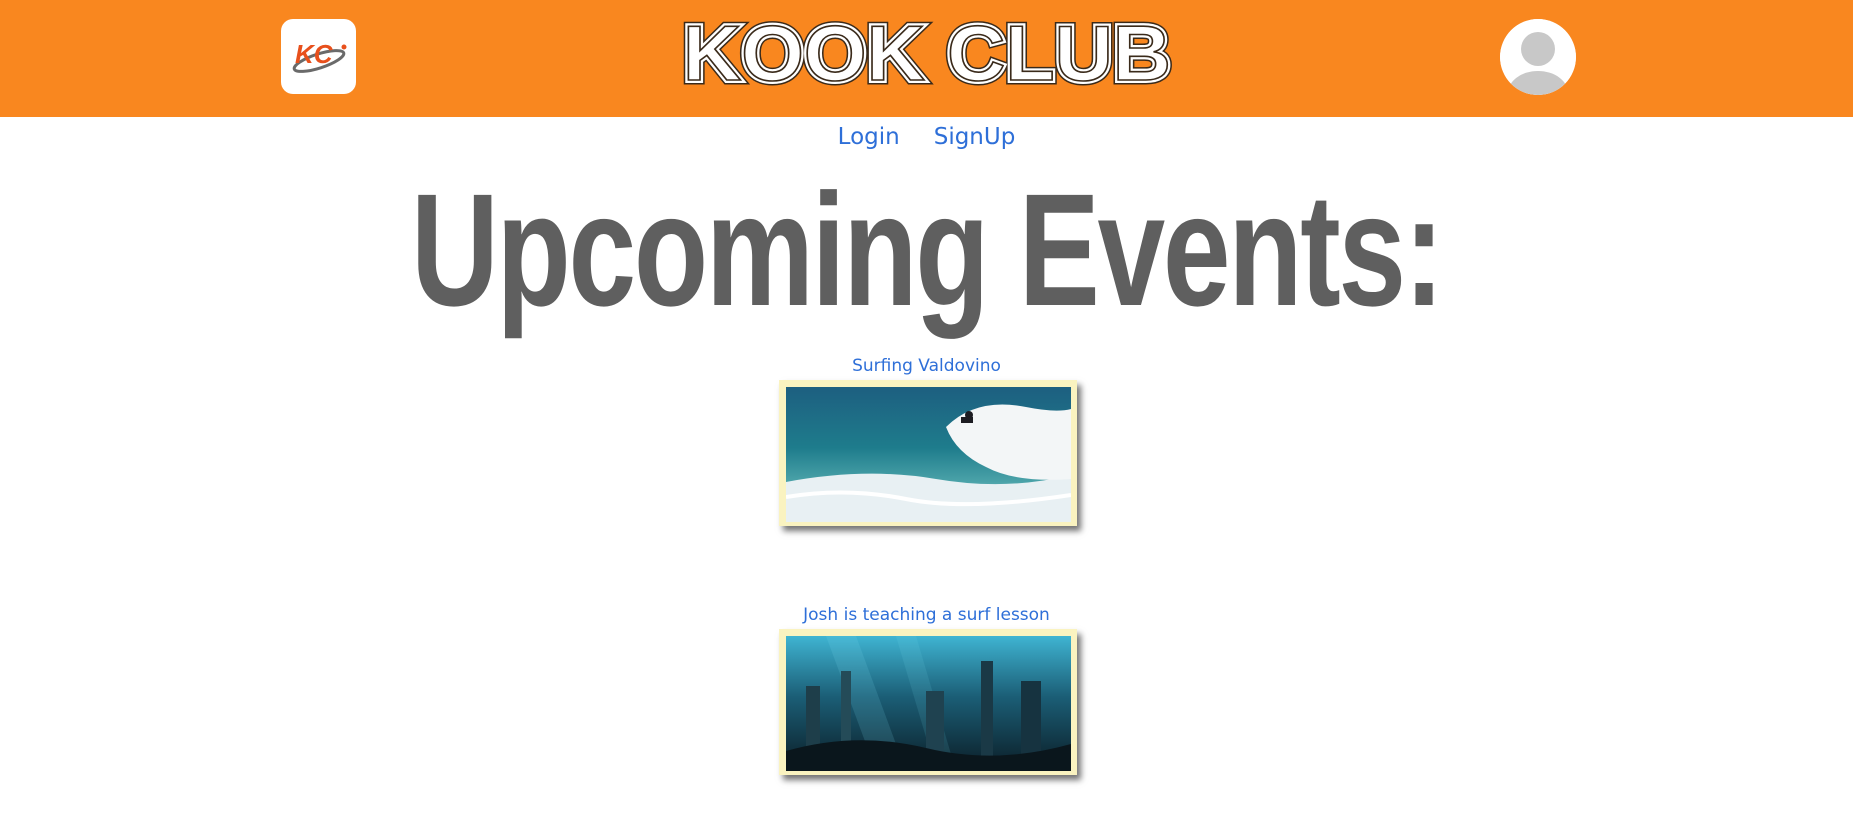  I want to click on page-title: Upcoming Events:, so click(927, 249).